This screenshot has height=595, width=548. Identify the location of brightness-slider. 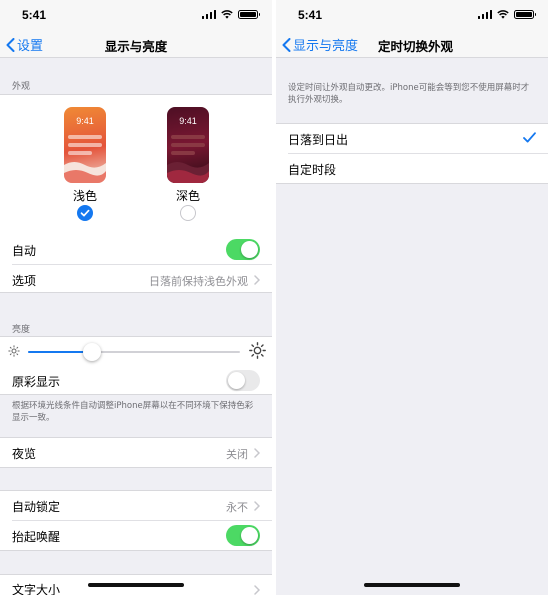
(134, 352).